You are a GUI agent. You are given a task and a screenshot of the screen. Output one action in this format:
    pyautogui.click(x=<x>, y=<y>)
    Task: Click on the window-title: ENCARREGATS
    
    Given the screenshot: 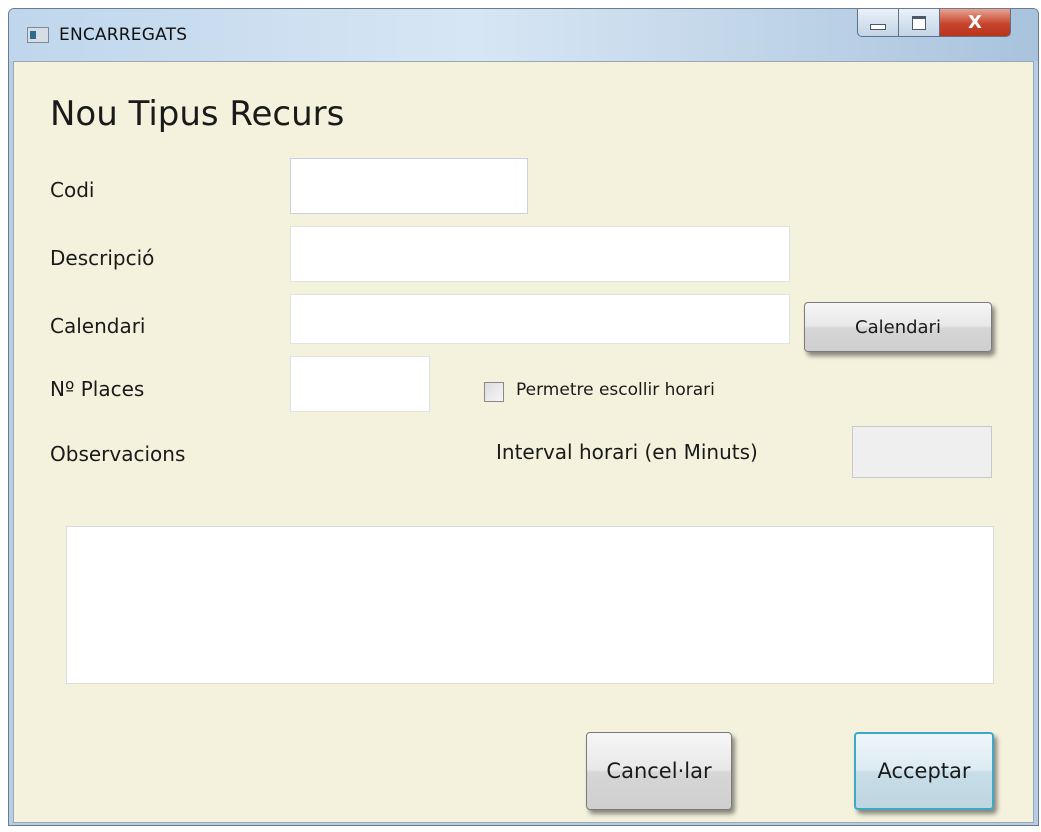 What is the action you would take?
    pyautogui.click(x=123, y=35)
    